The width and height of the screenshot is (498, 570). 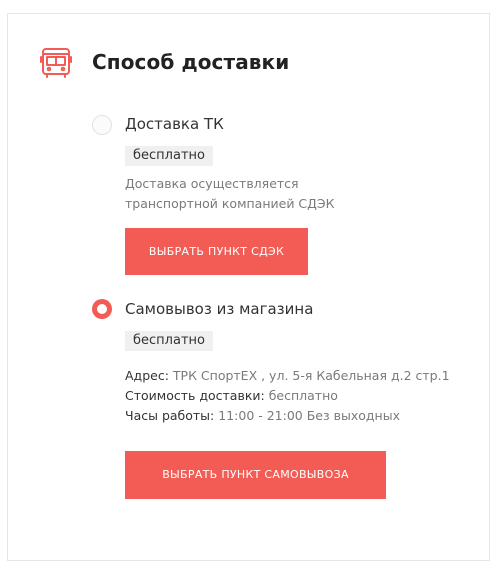 I want to click on pickup-cost-row: Стоимость доставки: бесплатно, so click(x=287, y=396).